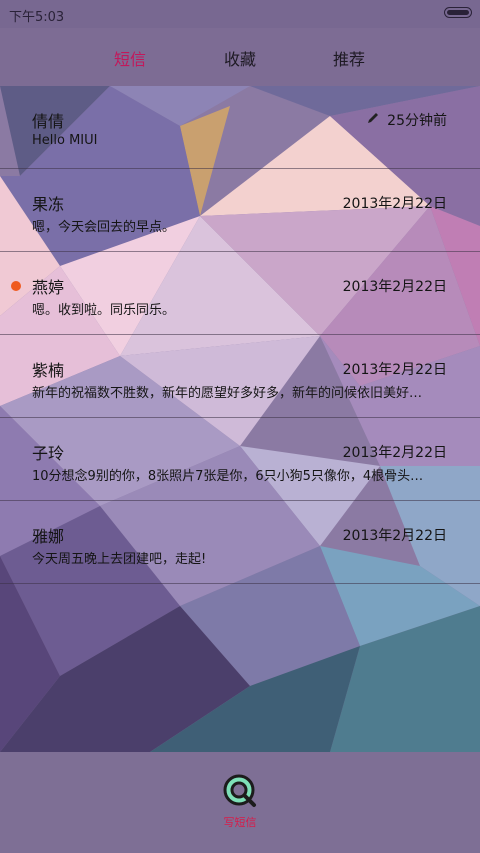 The image size is (480, 853). Describe the element at coordinates (240, 542) in the screenshot. I see `conversation-item: 雅娜 2013年2月22日 今天周五晚上去团建吧，走起!` at that location.